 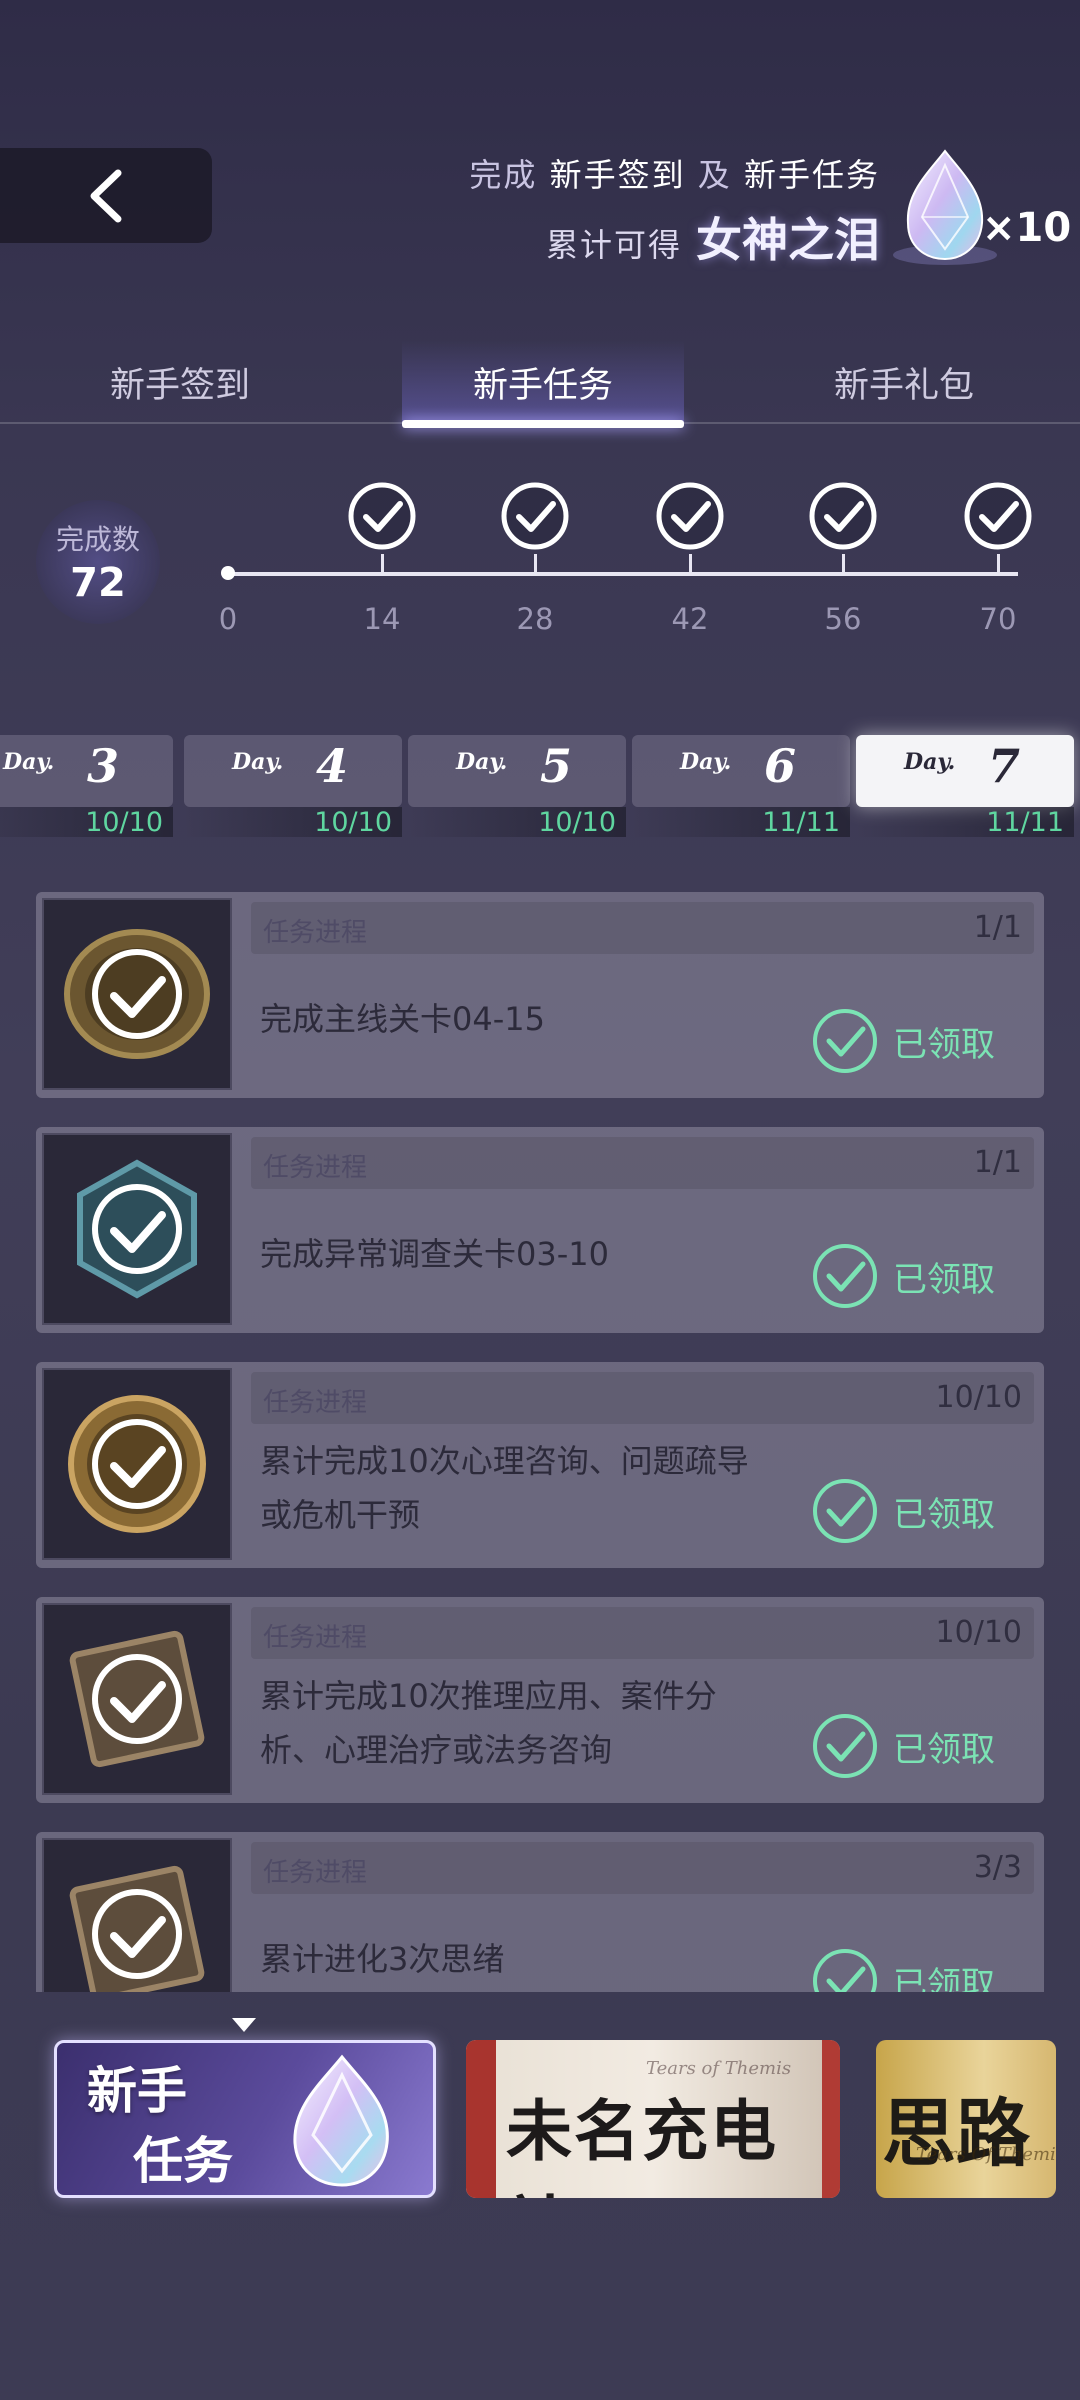 I want to click on day-tab-4: Day. 4 10/10, so click(x=293, y=786).